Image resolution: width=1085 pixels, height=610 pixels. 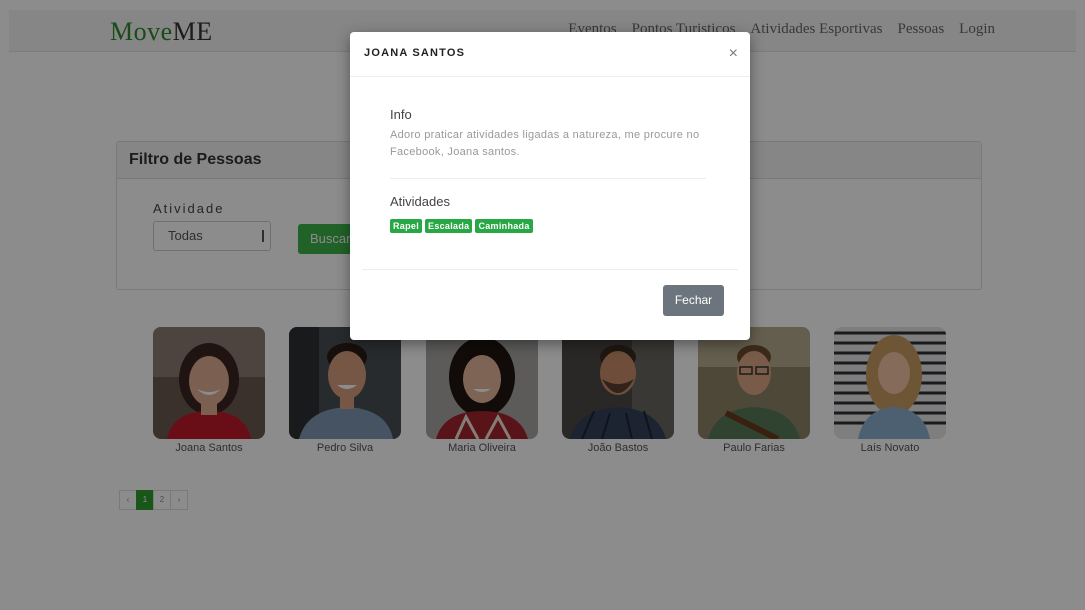 What do you see at coordinates (550, 54) in the screenshot?
I see `modal-header: JOANA SANTOS ×` at bounding box center [550, 54].